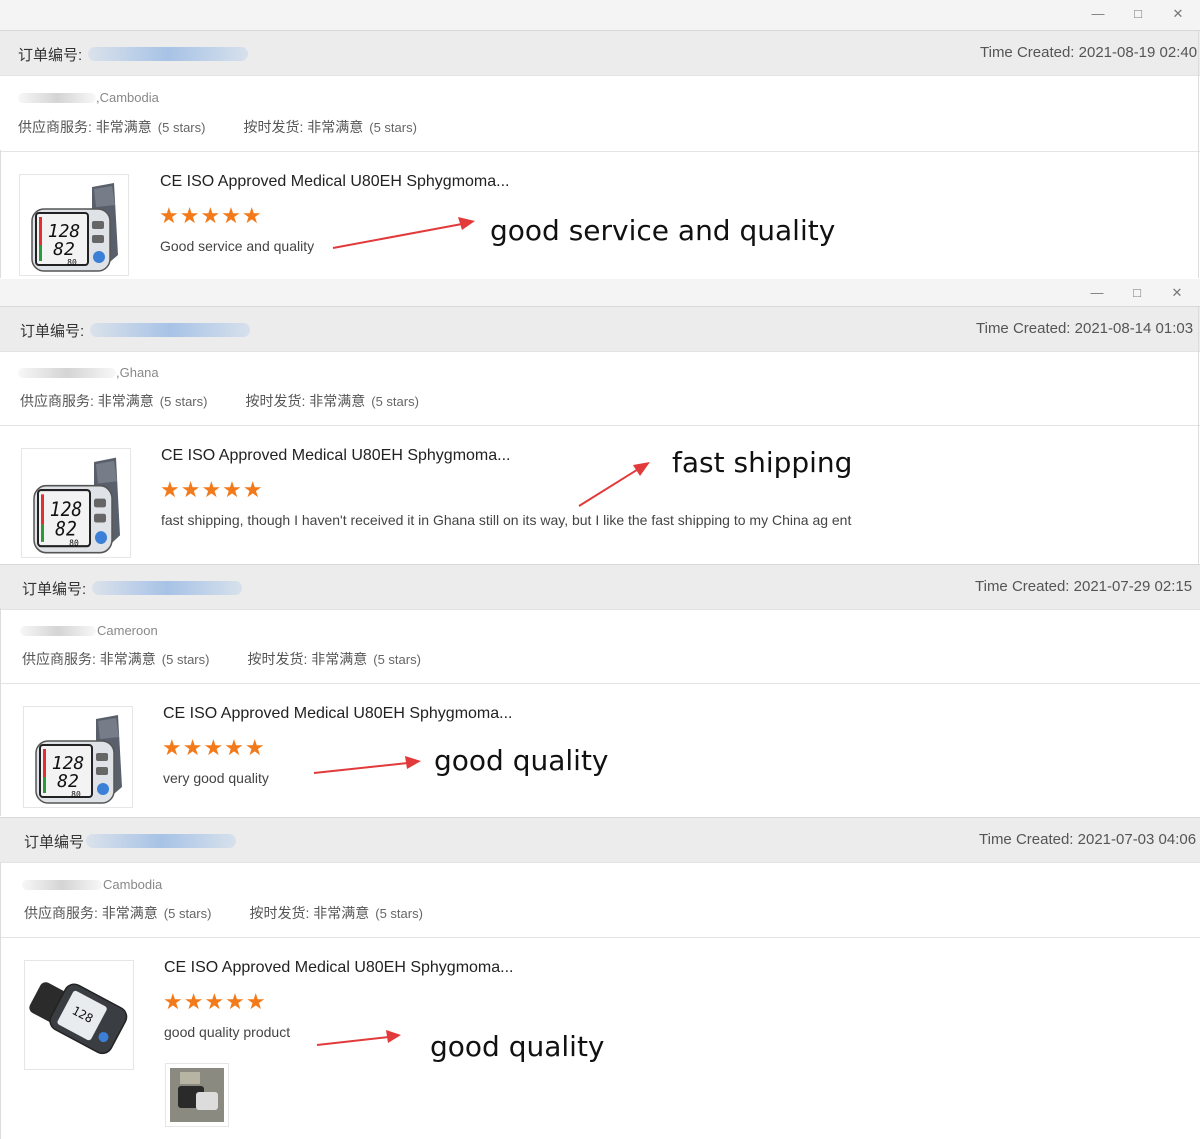 The height and width of the screenshot is (1139, 1200). What do you see at coordinates (1088, 839) in the screenshot?
I see `time-created: Time Created: 2021-07-03 04:06` at bounding box center [1088, 839].